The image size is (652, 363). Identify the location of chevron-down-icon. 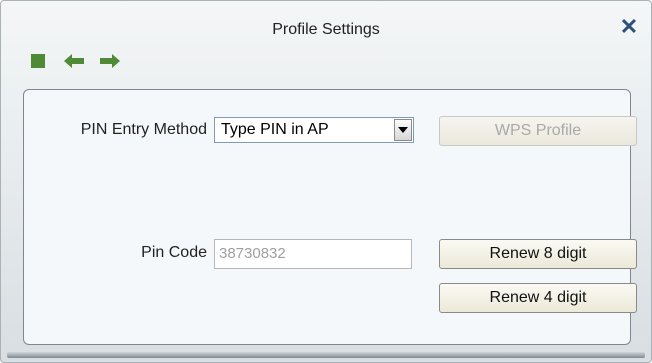
(403, 130).